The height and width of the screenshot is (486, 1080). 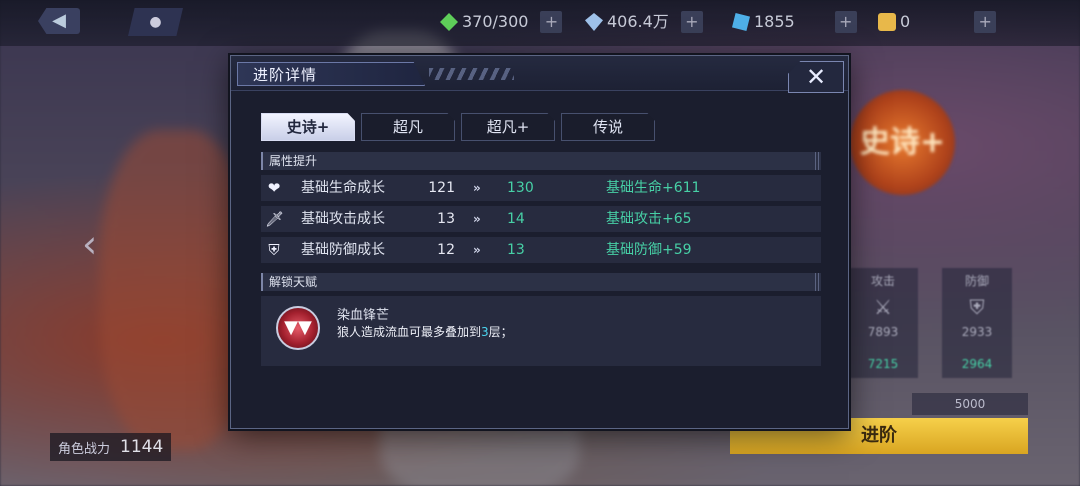 I want to click on gem-value: 1855, so click(x=774, y=21).